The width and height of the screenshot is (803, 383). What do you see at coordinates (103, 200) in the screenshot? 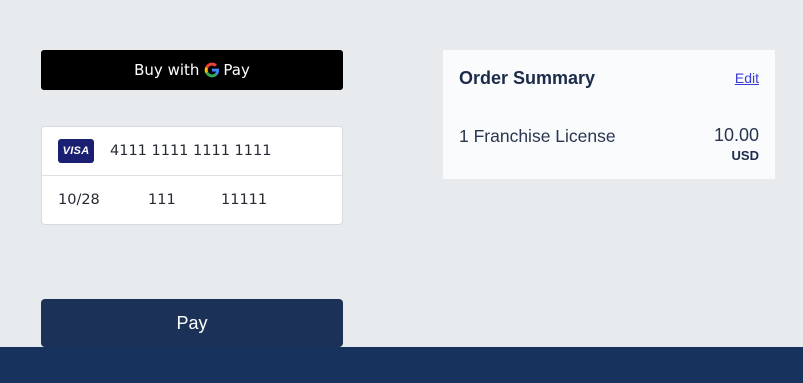
I see `expiry-input` at bounding box center [103, 200].